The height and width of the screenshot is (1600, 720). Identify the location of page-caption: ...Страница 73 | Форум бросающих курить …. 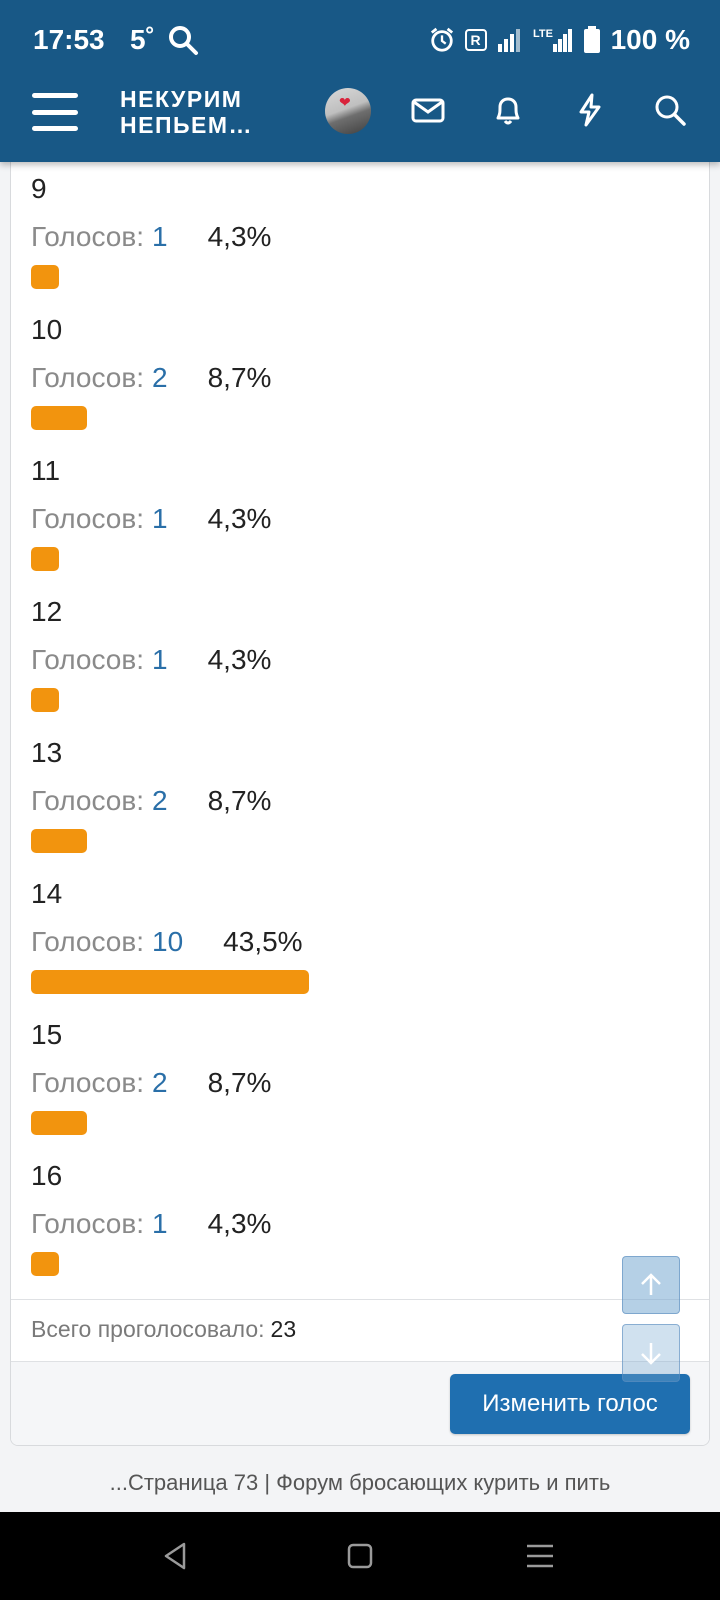
(360, 1482).